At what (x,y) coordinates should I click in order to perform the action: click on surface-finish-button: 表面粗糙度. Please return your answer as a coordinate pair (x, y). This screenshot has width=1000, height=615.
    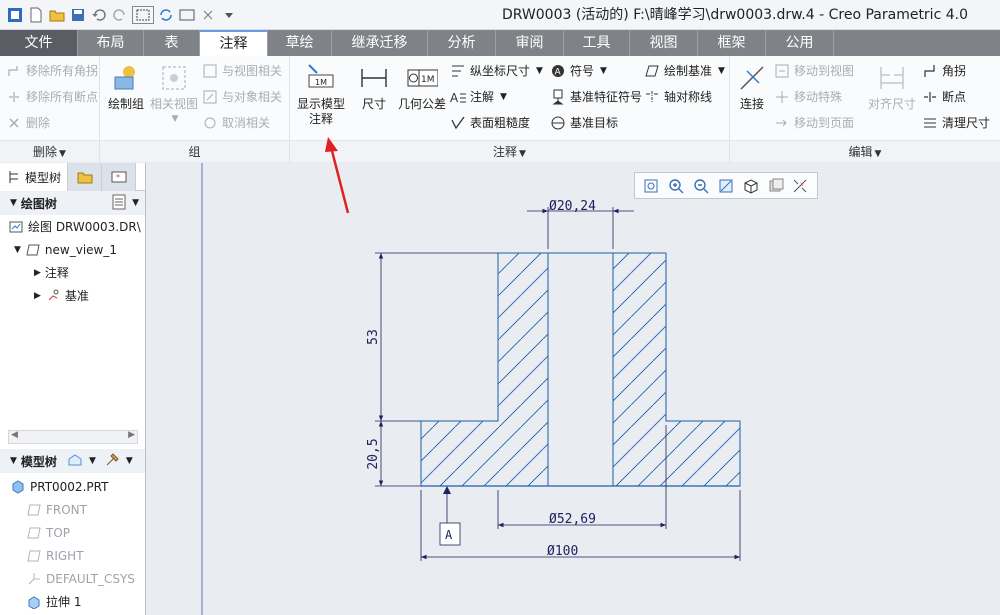
    Looking at the image, I should click on (490, 122).